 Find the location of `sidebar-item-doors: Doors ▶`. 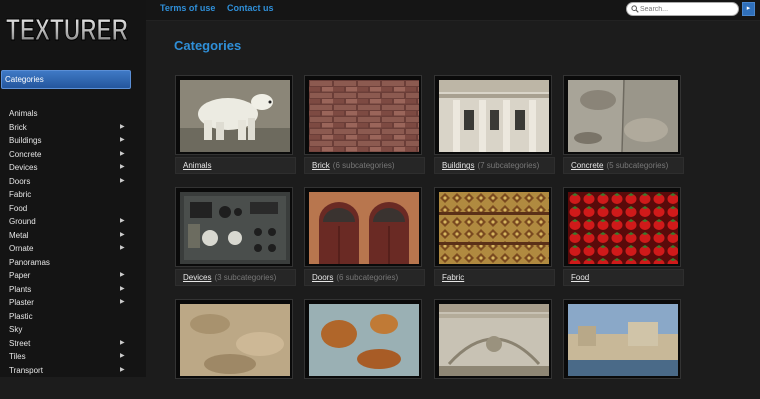

sidebar-item-doors: Doors ▶ is located at coordinates (70, 182).